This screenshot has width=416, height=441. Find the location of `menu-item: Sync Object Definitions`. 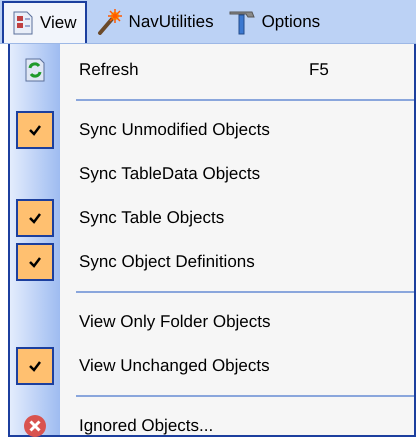

menu-item: Sync Object Definitions is located at coordinates (212, 262).